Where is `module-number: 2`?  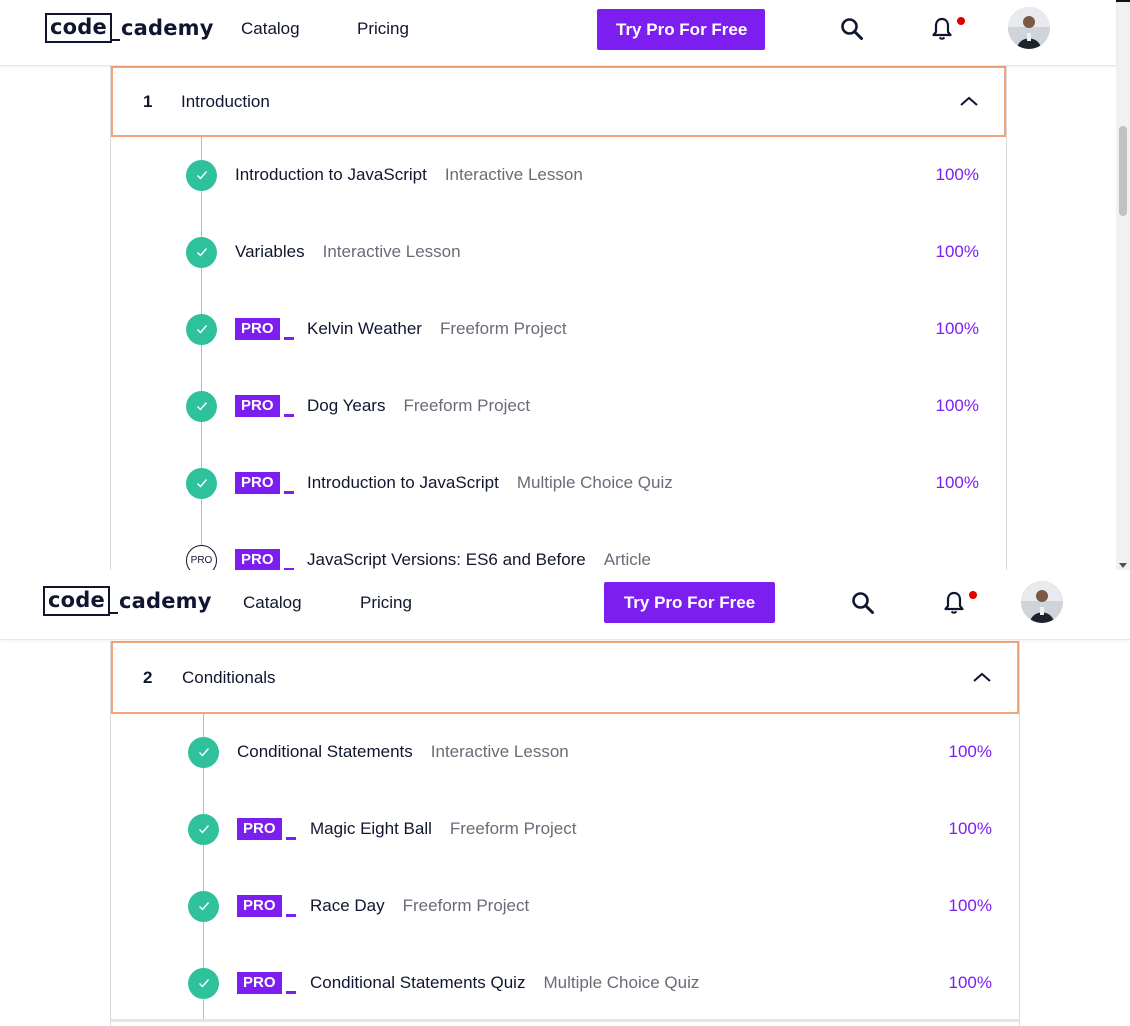 module-number: 2 is located at coordinates (148, 677).